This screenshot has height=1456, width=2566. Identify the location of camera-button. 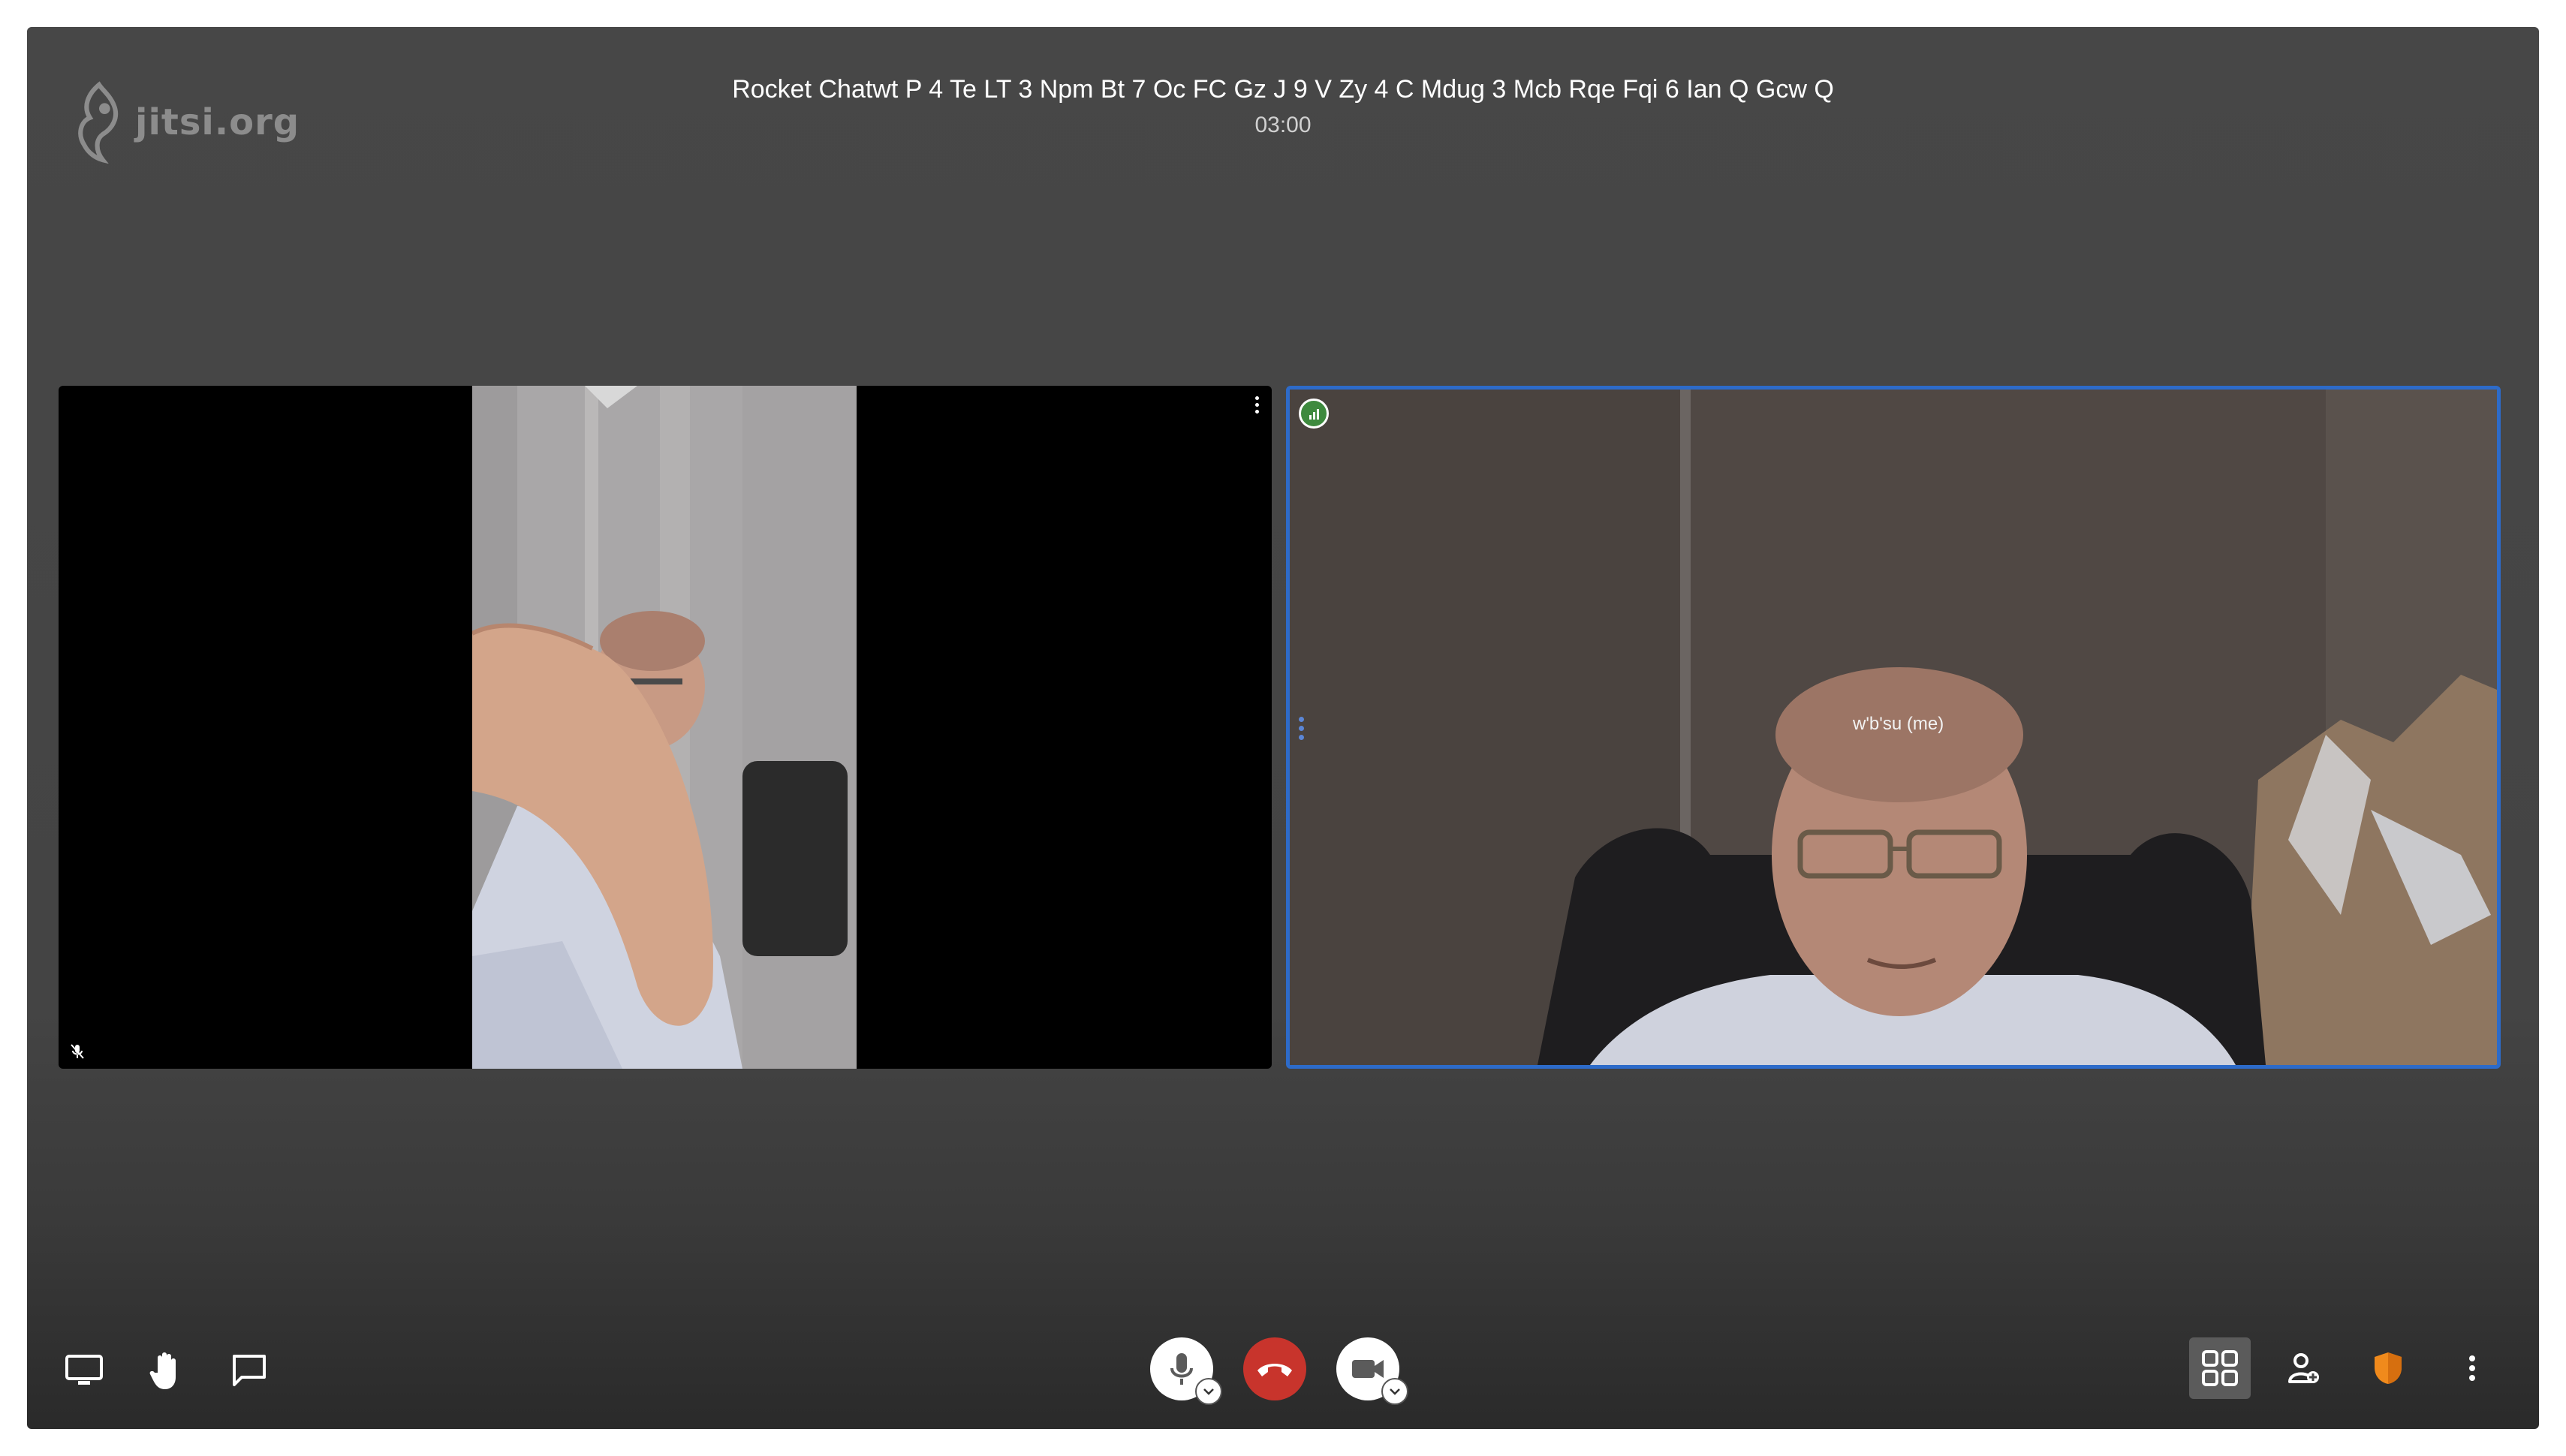
(1372, 1371).